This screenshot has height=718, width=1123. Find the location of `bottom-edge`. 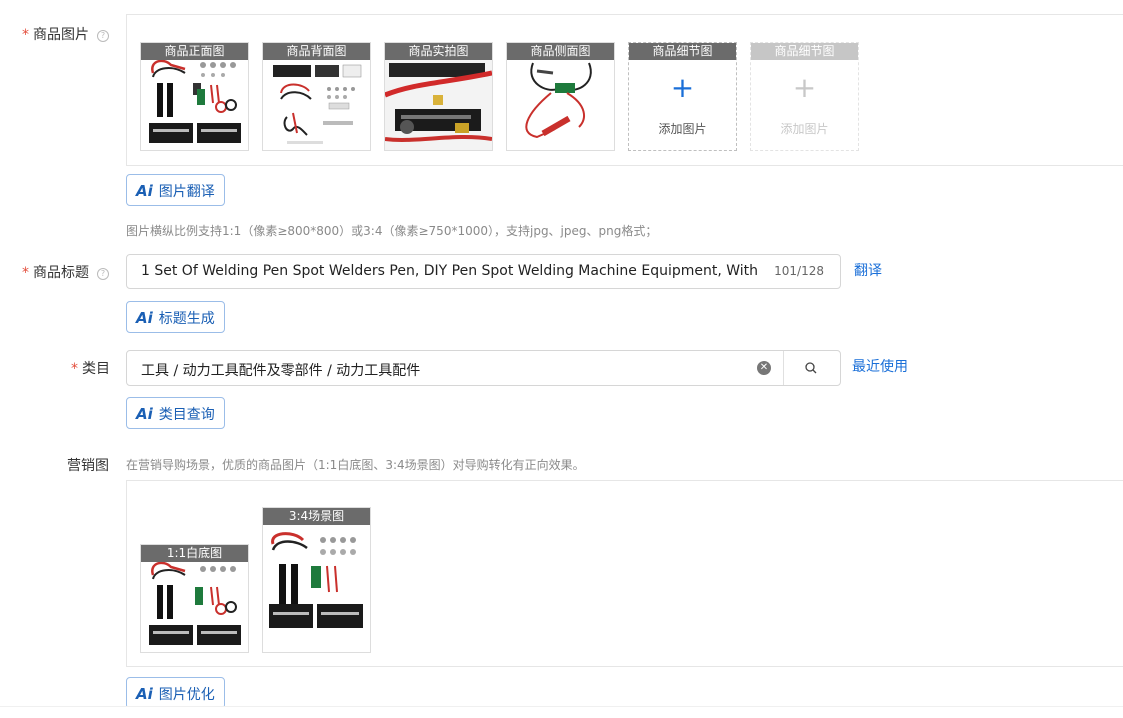

bottom-edge is located at coordinates (561, 712).